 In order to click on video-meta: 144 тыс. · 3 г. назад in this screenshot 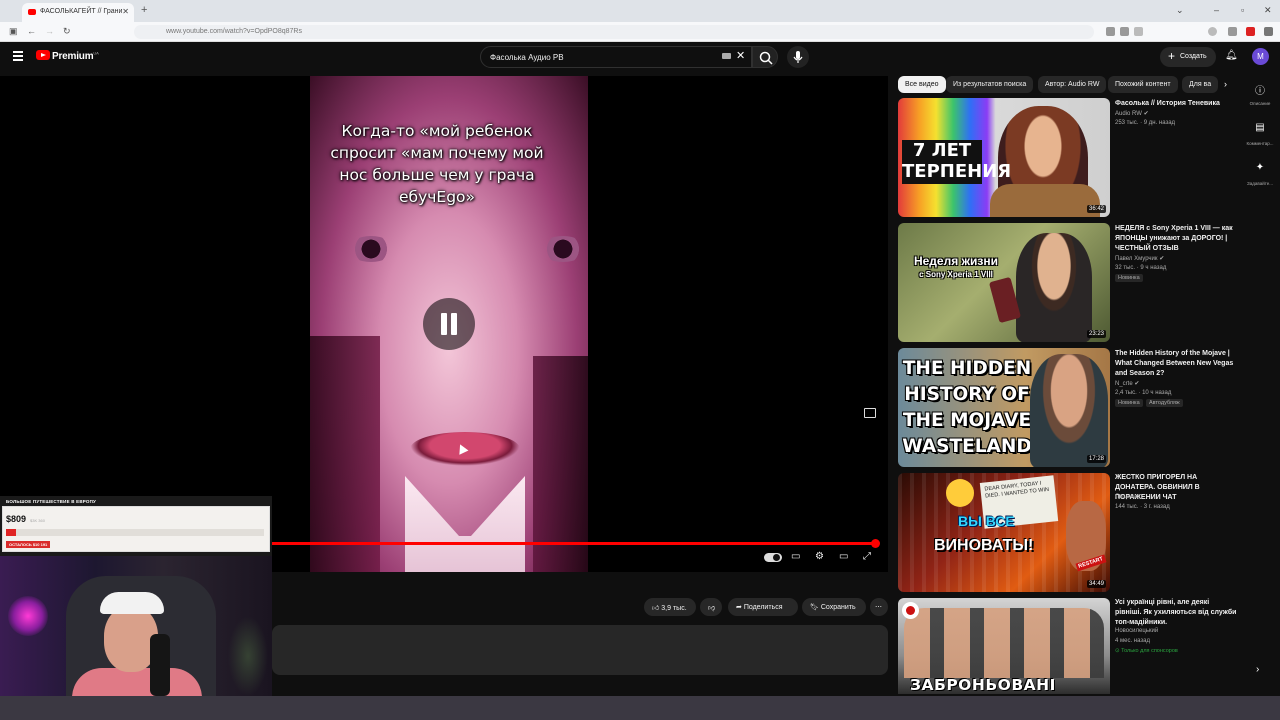, I will do `click(1142, 507)`.